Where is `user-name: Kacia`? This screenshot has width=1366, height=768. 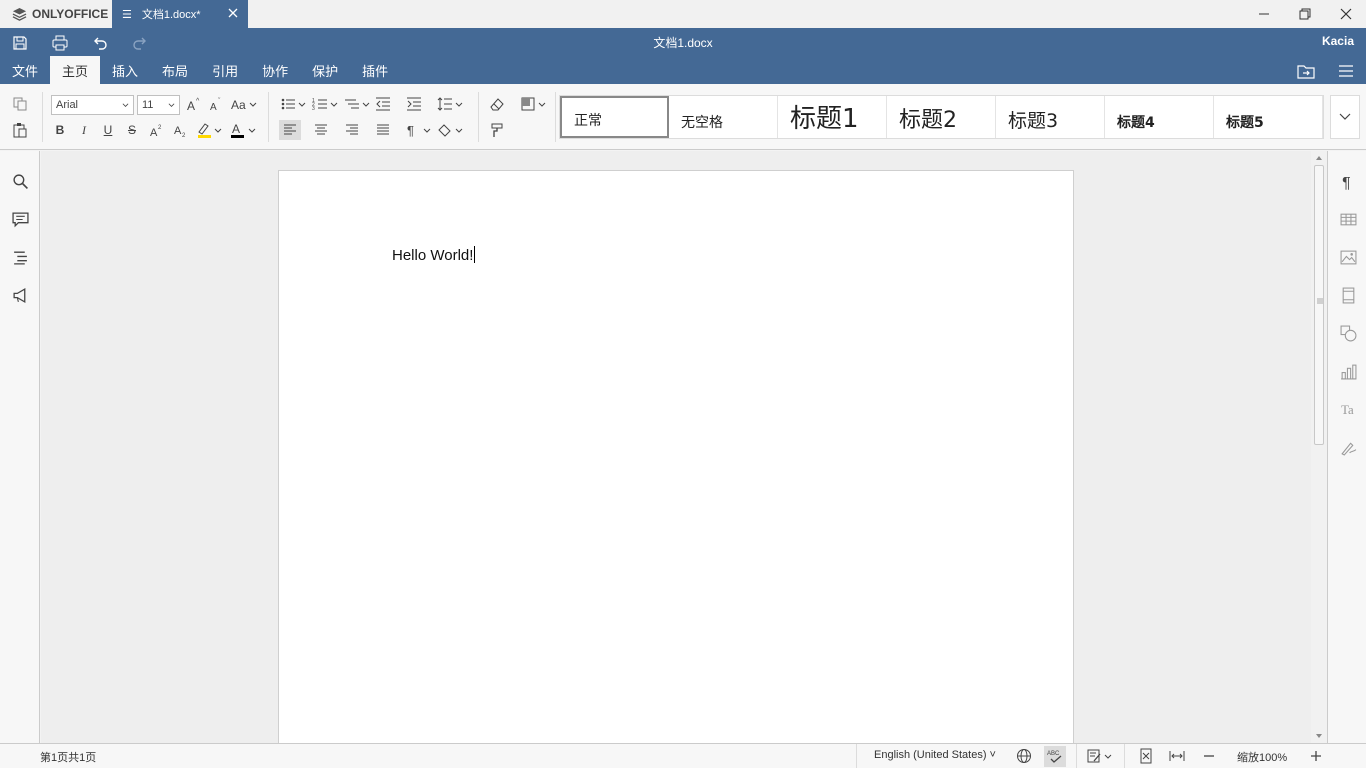
user-name: Kacia is located at coordinates (1338, 41).